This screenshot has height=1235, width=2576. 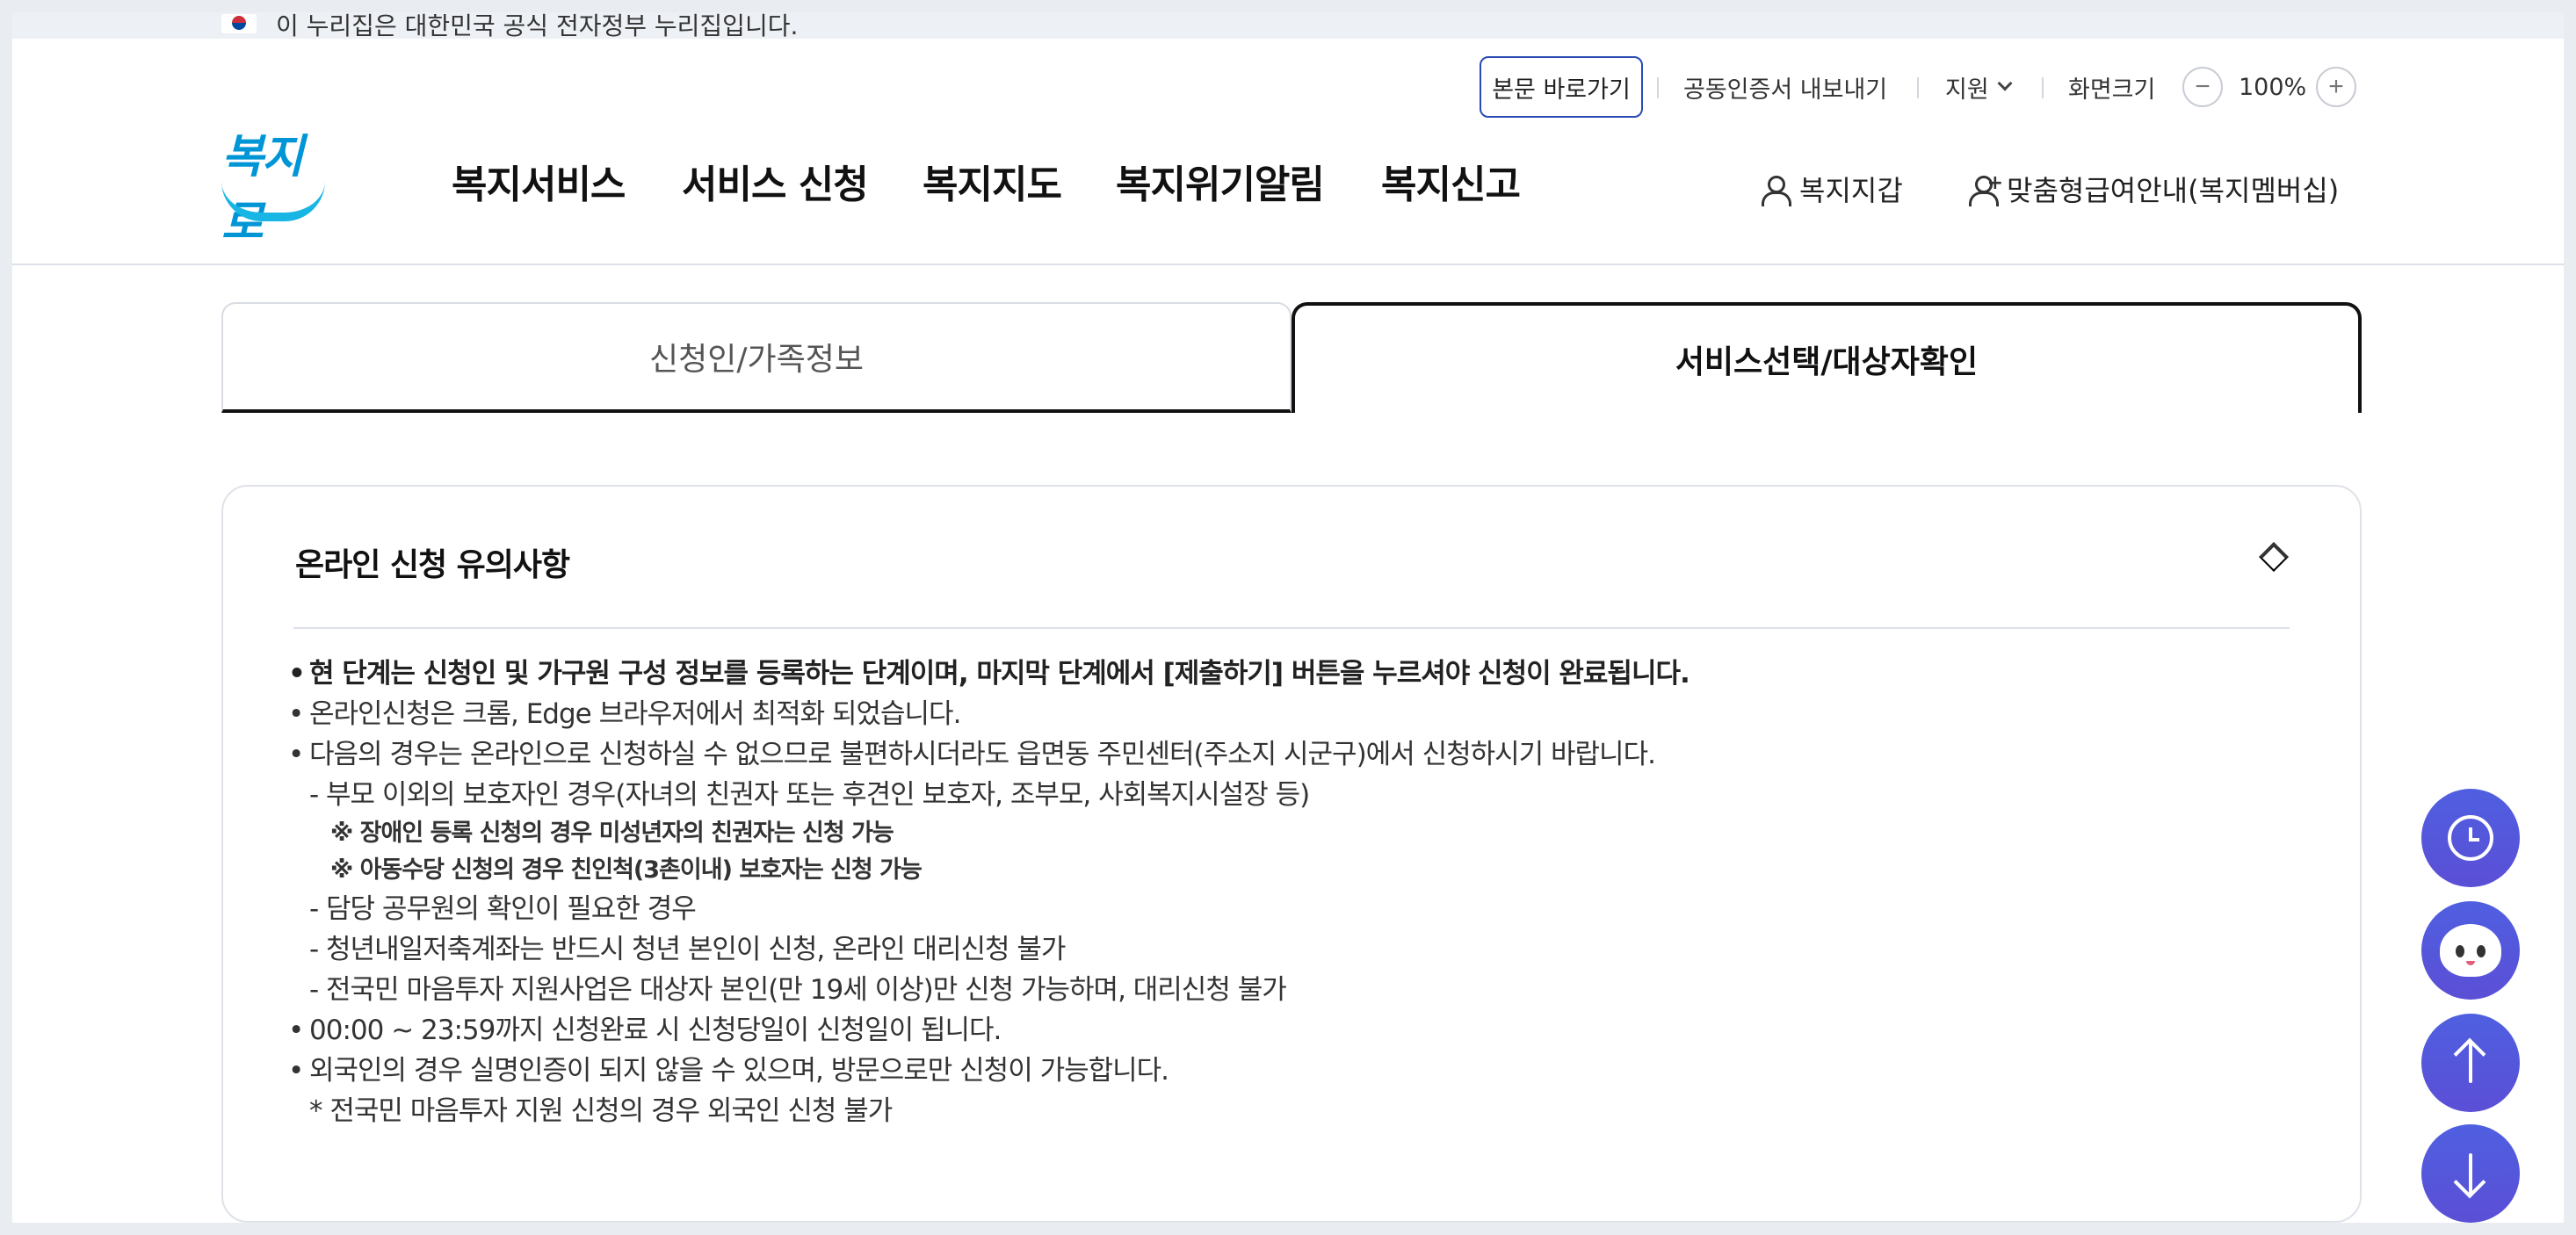 I want to click on welfare-wallet-link: 복지지갑, so click(x=1832, y=189).